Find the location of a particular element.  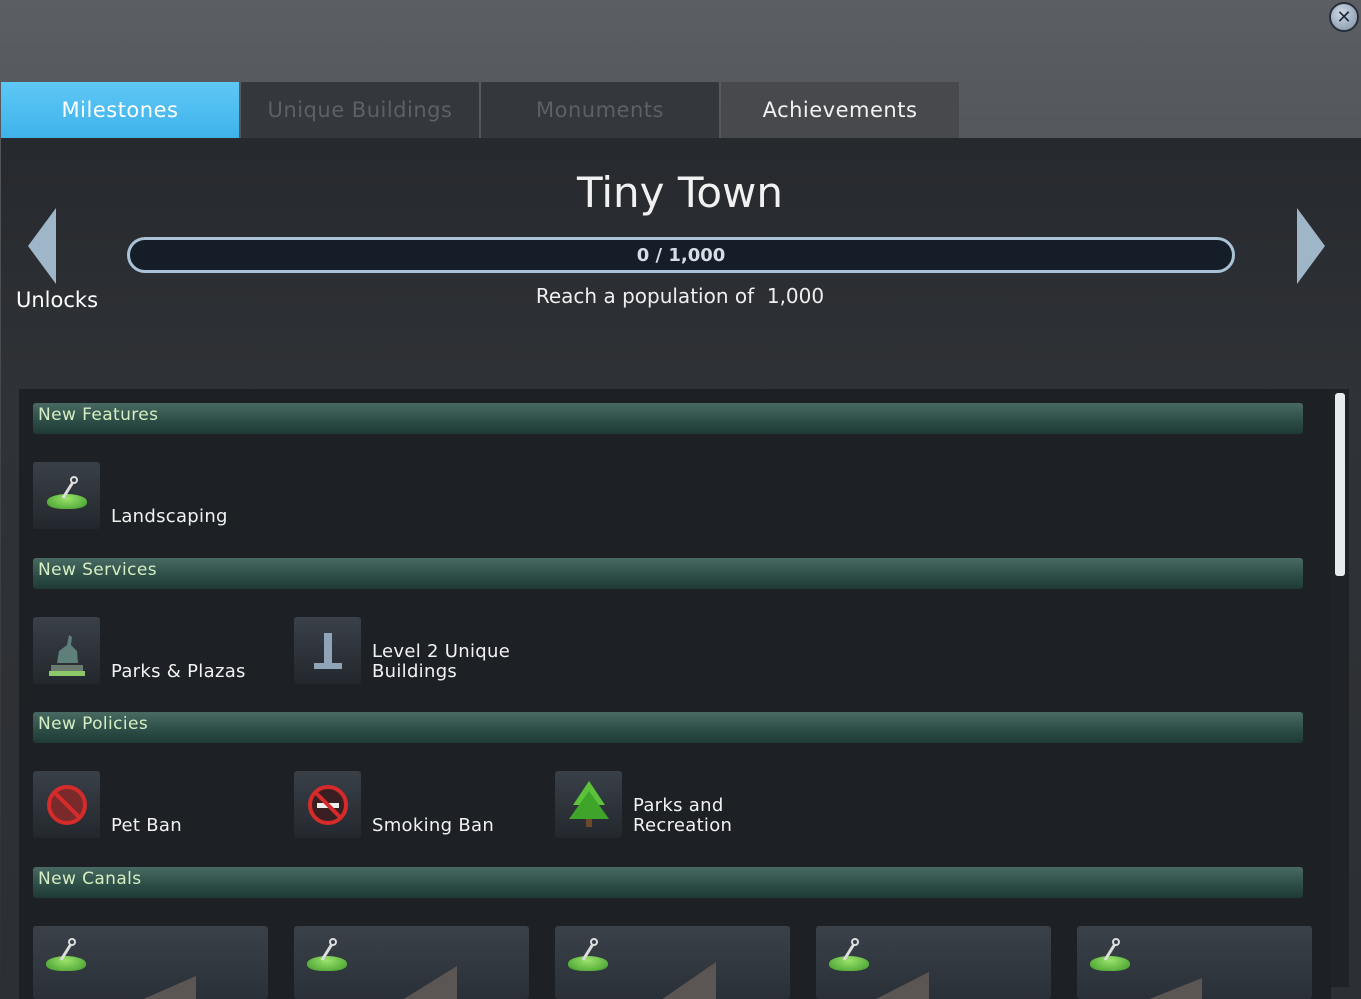

tab-monuments: Monuments is located at coordinates (600, 110).